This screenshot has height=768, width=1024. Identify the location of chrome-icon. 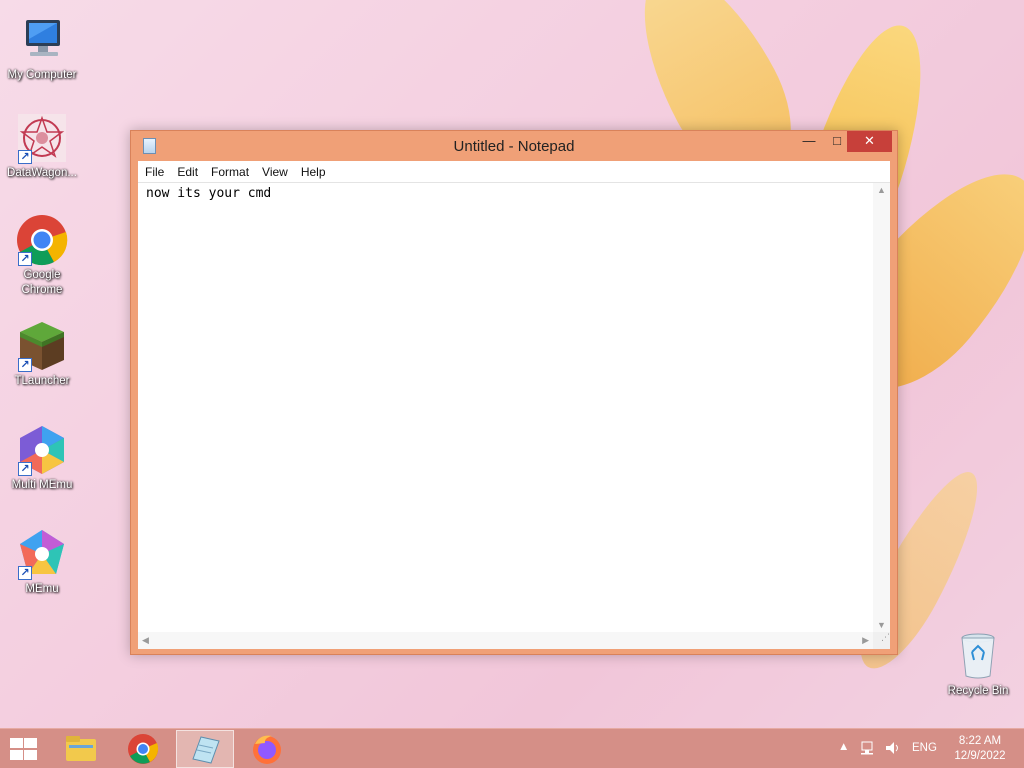
(143, 749).